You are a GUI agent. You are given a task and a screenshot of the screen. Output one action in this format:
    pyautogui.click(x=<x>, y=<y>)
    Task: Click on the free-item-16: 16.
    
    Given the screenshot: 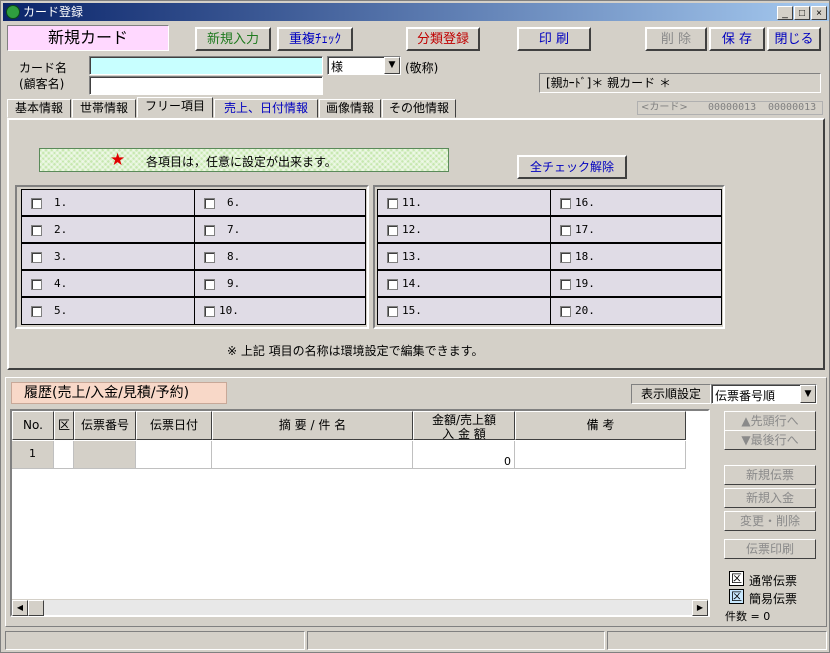 What is the action you would take?
    pyautogui.click(x=636, y=202)
    